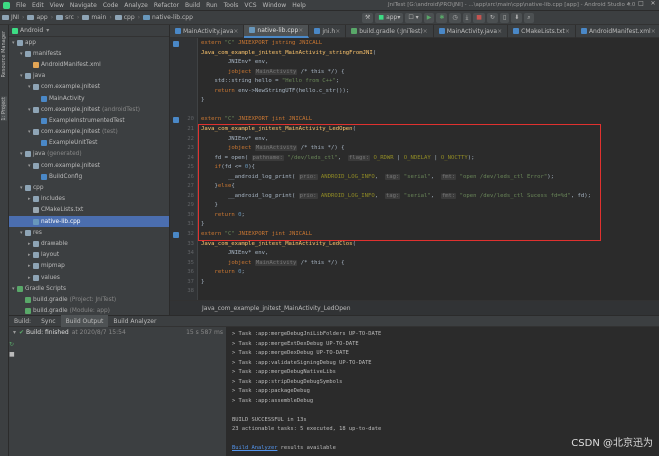  What do you see at coordinates (250, 5) in the screenshot?
I see `menu-item-vcs: VCS` at bounding box center [250, 5].